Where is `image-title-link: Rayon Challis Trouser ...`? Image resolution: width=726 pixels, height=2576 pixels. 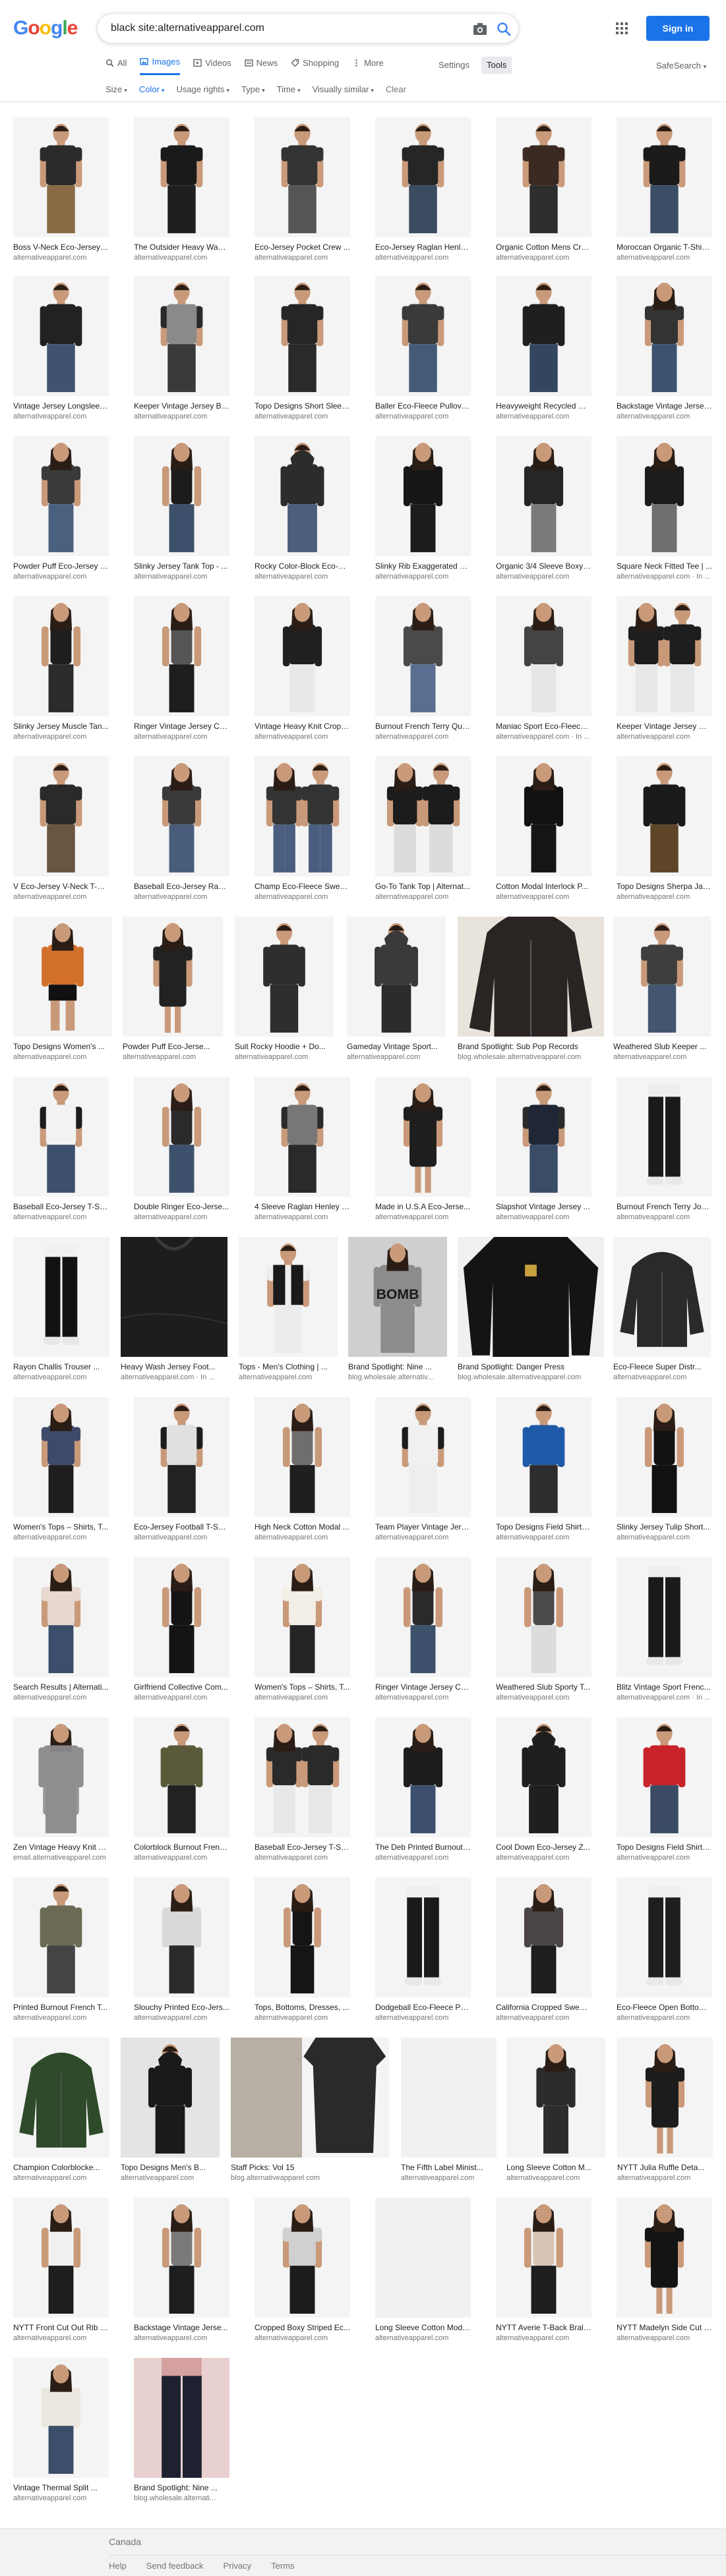
image-title-link: Rayon Challis Trouser ... is located at coordinates (61, 1366).